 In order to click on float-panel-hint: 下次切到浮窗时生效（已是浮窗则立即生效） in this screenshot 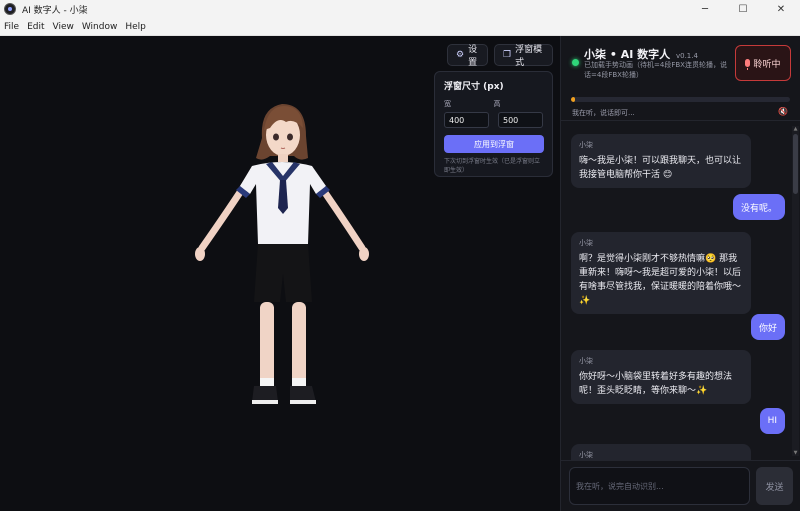, I will do `click(492, 166)`.